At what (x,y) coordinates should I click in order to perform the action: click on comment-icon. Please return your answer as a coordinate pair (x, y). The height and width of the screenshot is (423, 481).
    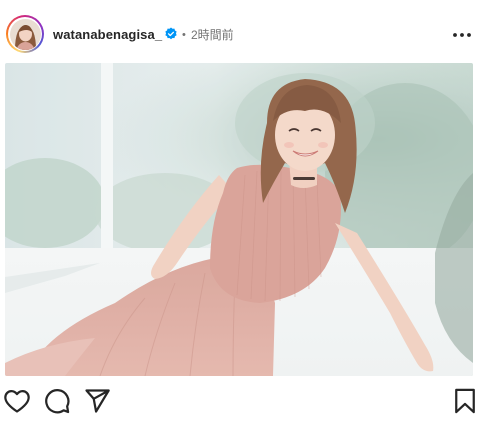
    Looking at the image, I should click on (57, 401).